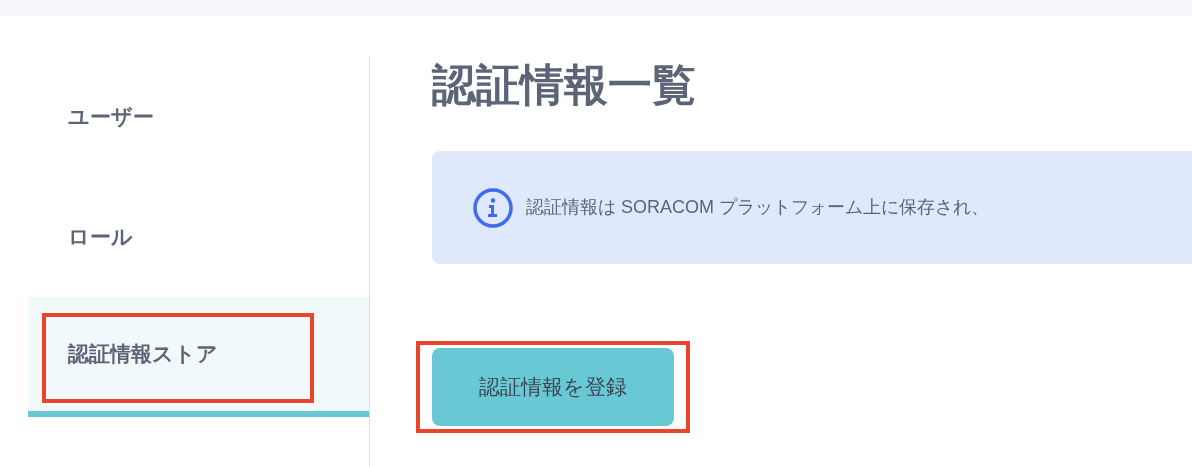 This screenshot has width=1192, height=466. I want to click on register-button: 認証情報を登録, so click(553, 387).